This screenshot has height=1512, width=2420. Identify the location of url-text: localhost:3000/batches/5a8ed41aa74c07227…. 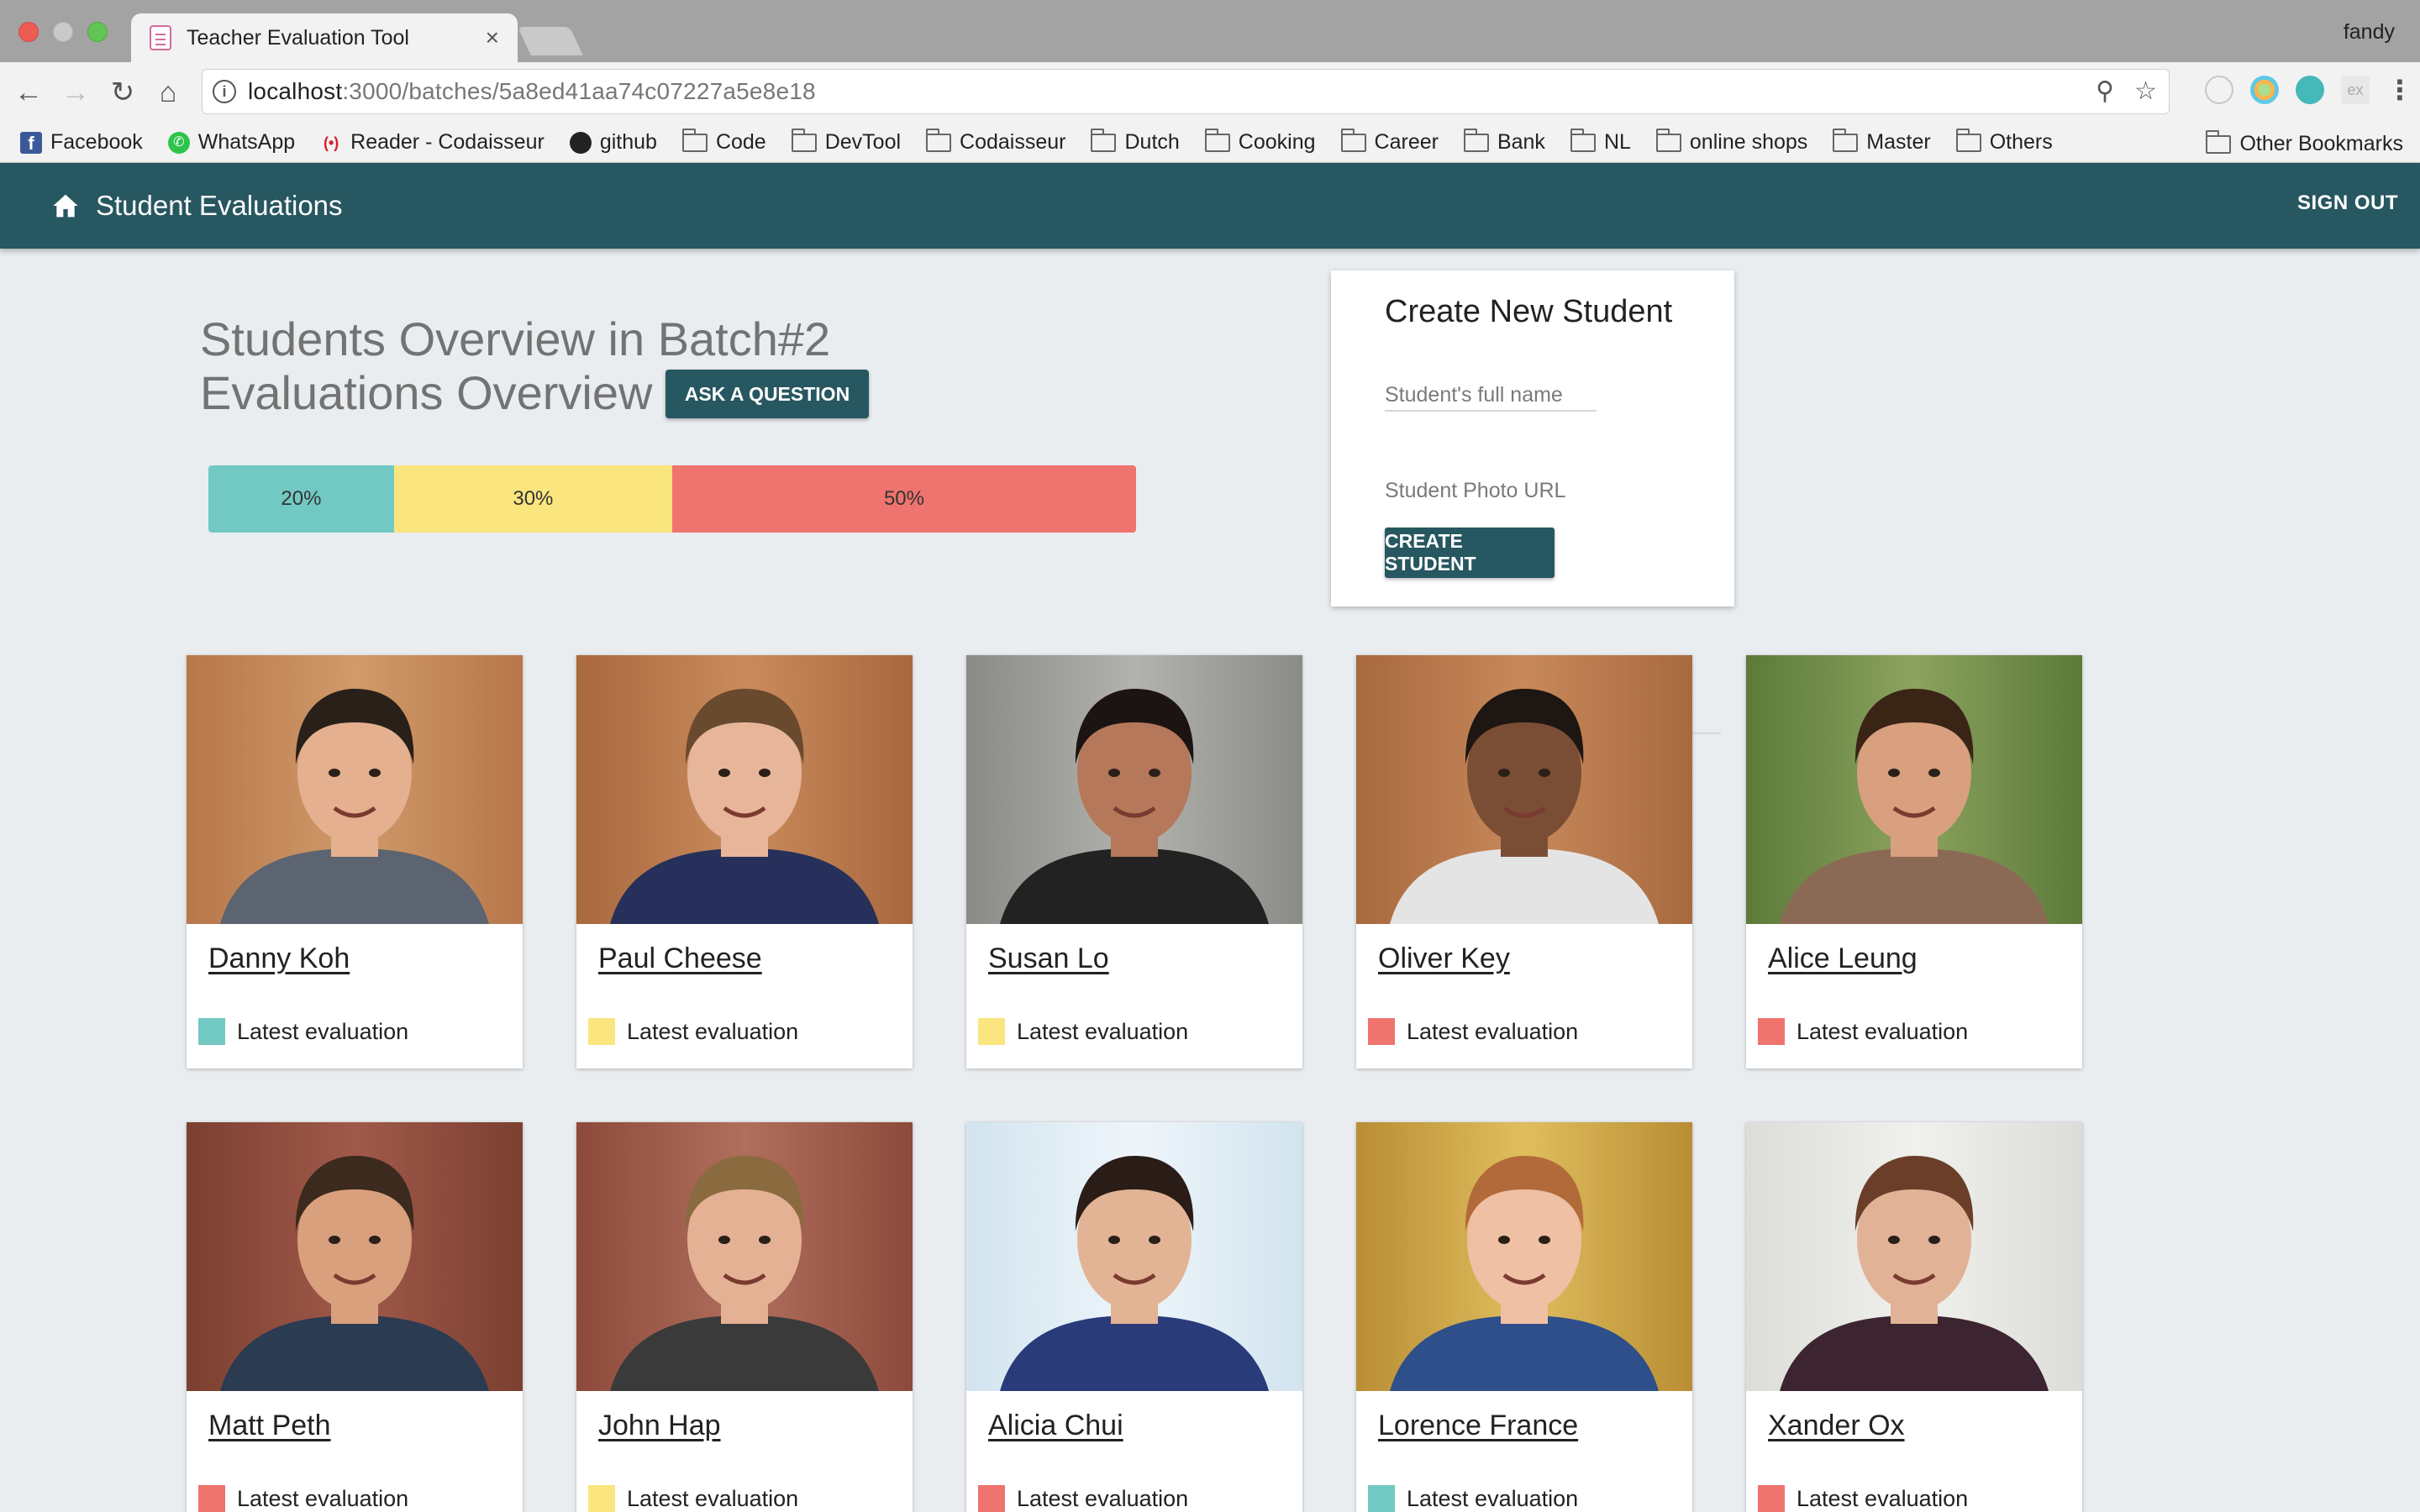
(532, 91).